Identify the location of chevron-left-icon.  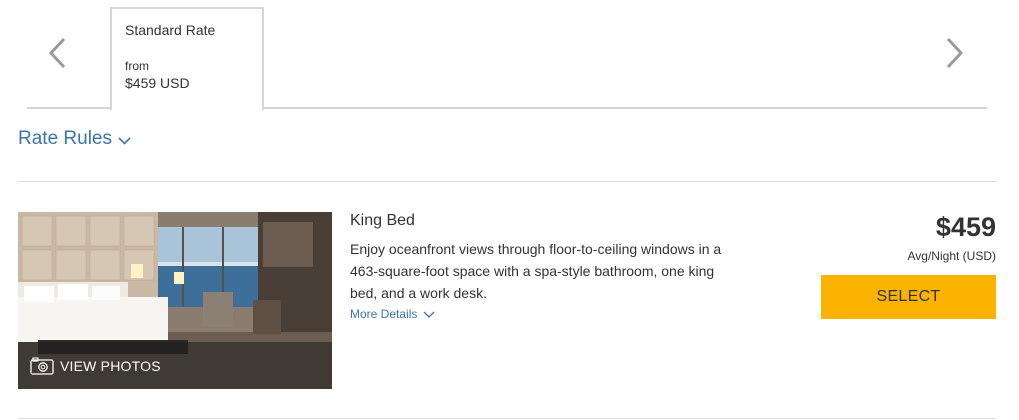
(58, 53).